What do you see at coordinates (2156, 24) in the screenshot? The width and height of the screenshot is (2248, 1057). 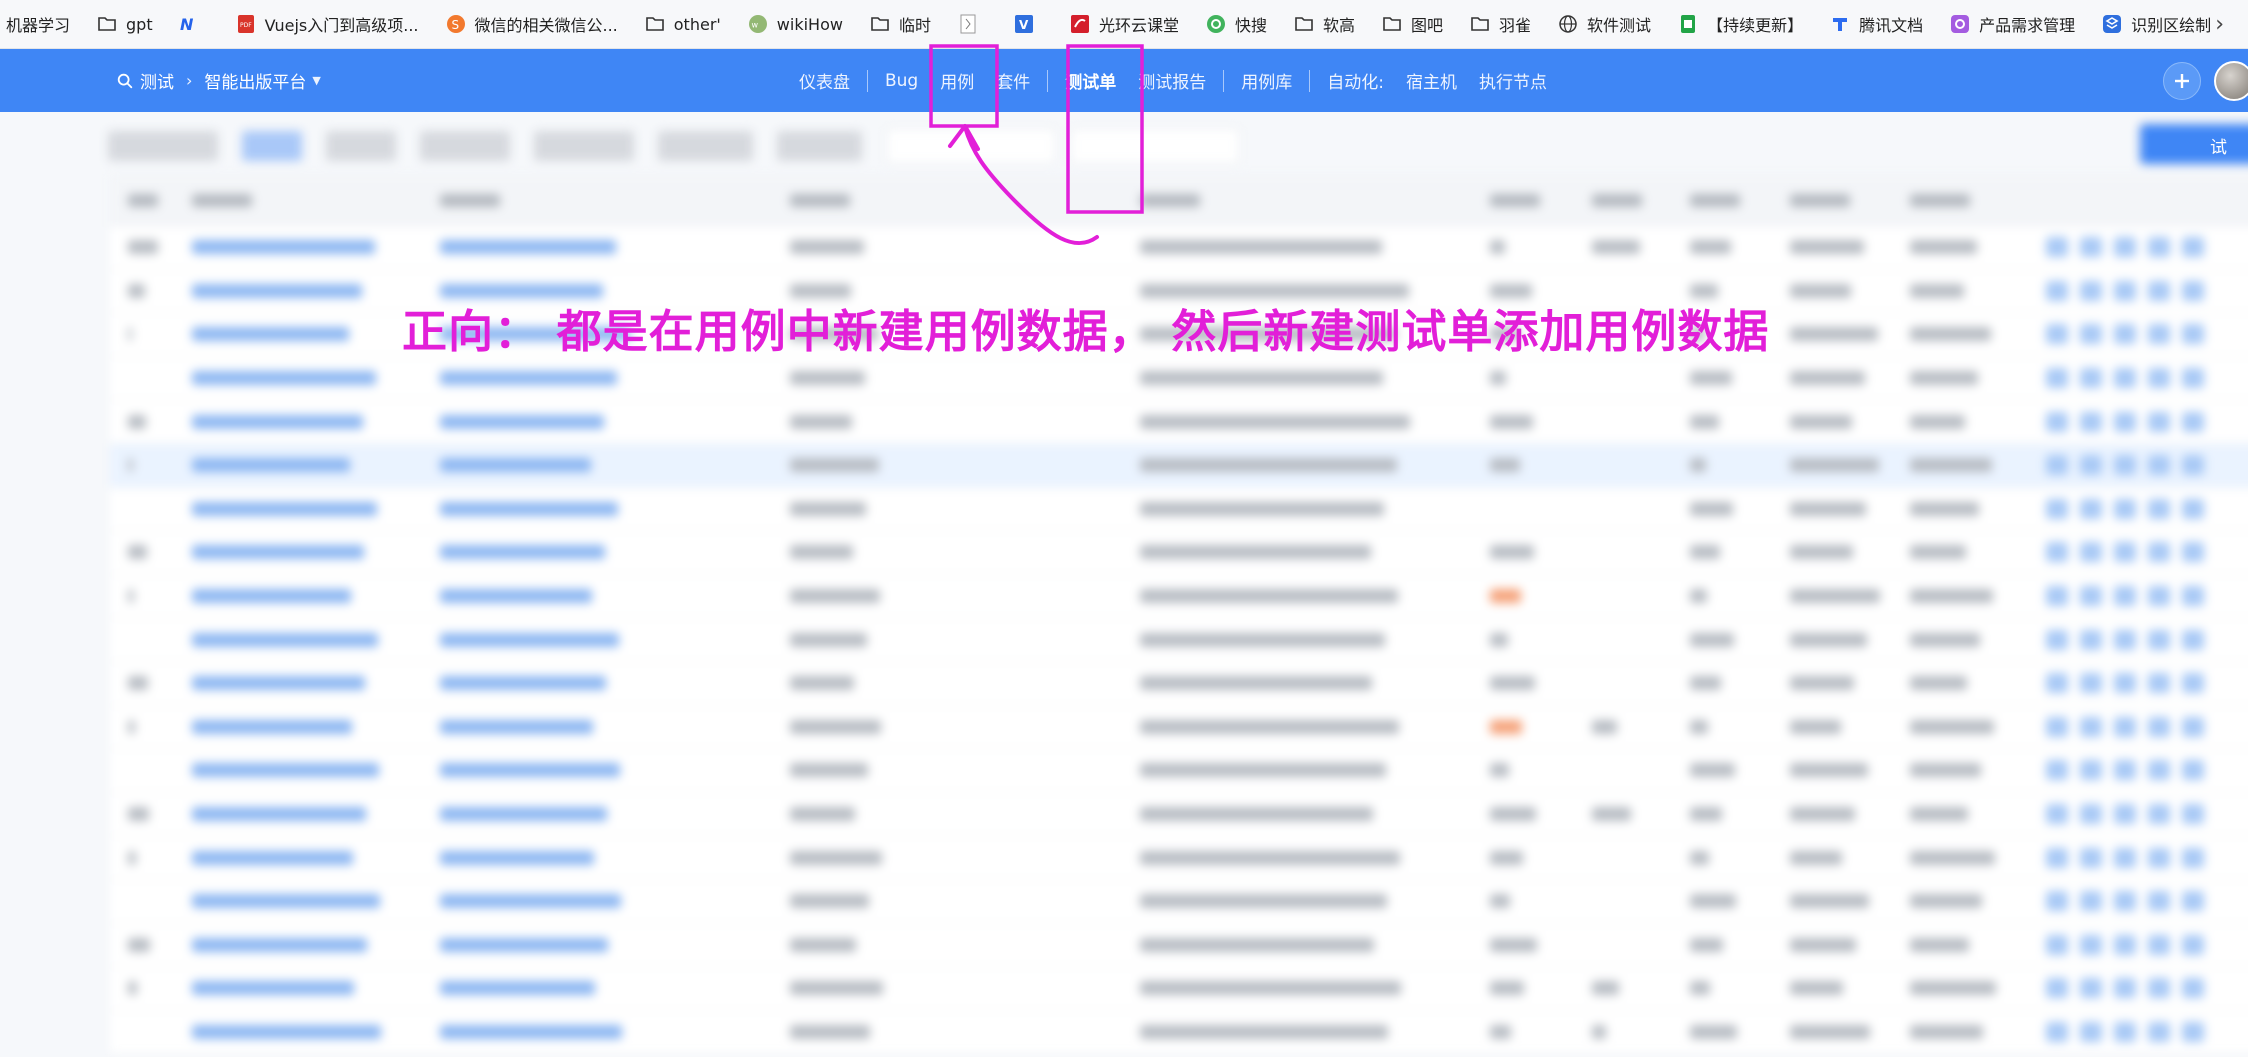 I see `bookmark-item: 识别区绘制` at bounding box center [2156, 24].